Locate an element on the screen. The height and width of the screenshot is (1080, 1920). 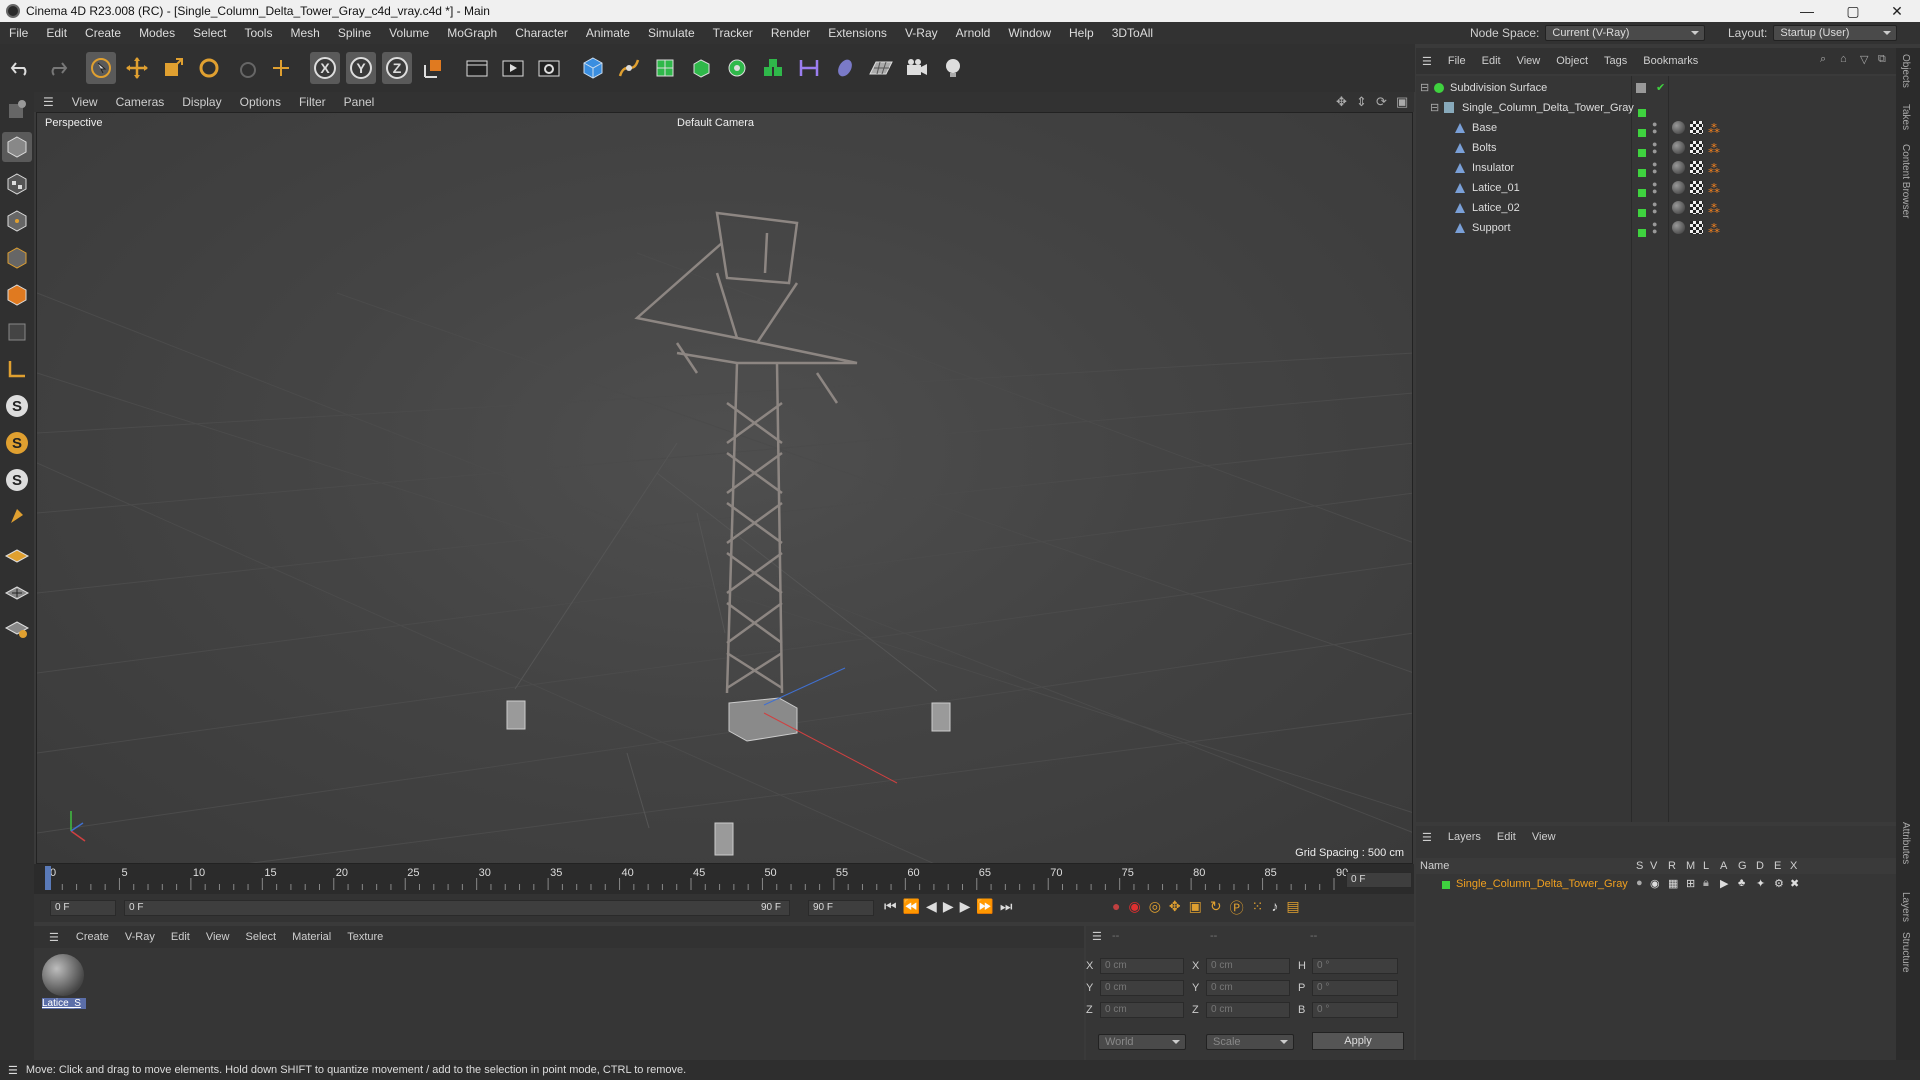
menu-volume: Volume is located at coordinates (409, 33).